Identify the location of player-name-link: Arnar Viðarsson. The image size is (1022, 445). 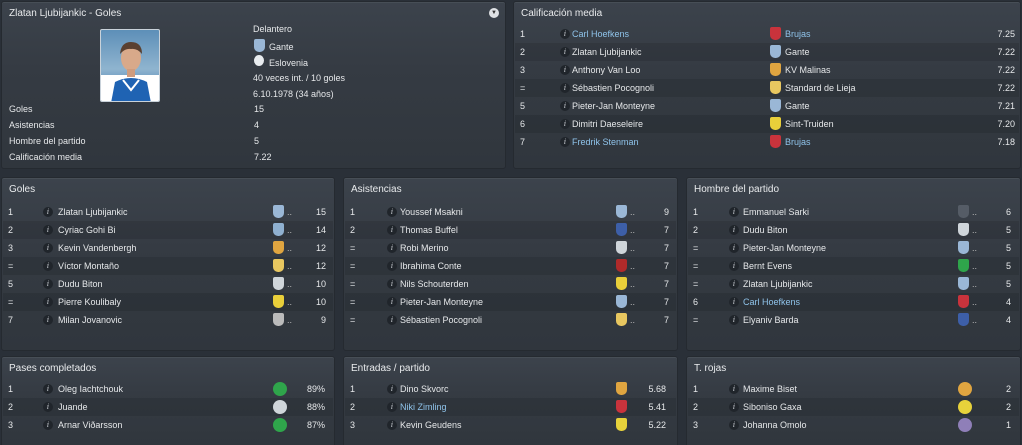
(90, 425).